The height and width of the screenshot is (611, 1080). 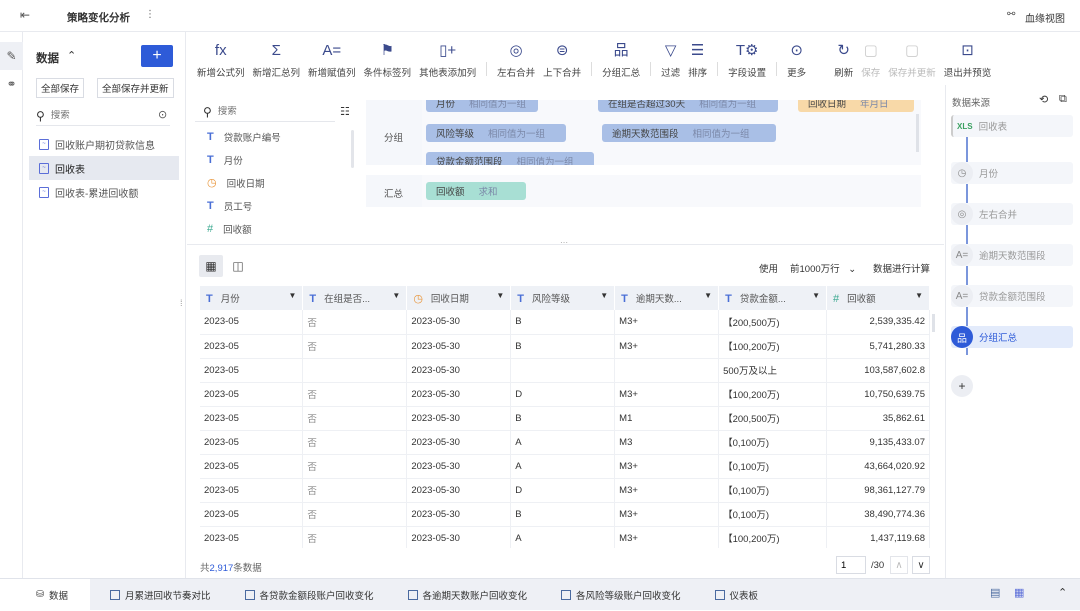 I want to click on toolbar-button-refresh: ↻ 刷新, so click(x=843, y=60).